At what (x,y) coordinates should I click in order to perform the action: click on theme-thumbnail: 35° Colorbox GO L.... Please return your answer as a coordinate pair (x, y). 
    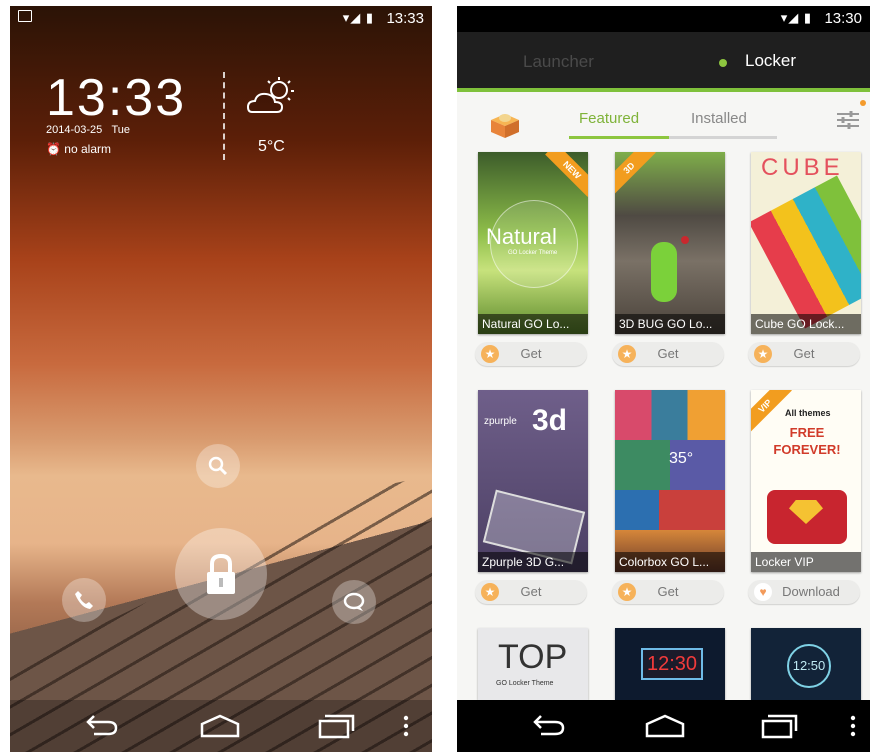
    Looking at the image, I should click on (670, 481).